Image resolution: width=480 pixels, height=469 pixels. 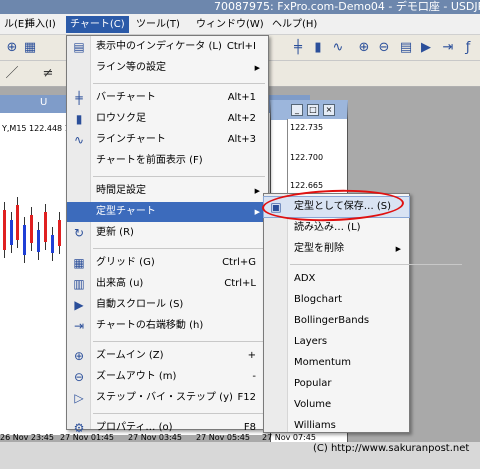 I want to click on maximize-icon: □, so click(x=313, y=110).